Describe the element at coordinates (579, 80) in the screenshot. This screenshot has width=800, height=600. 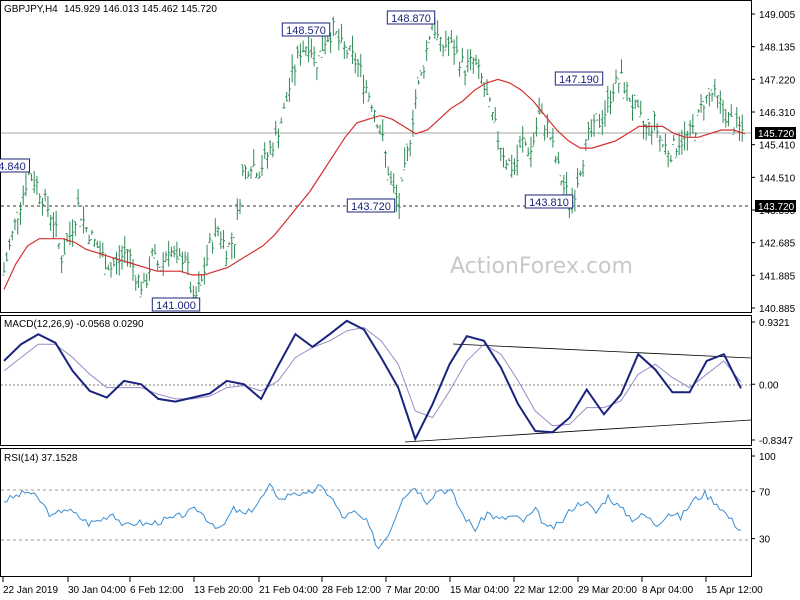
I see `price-annotation-label: 147.190` at that location.